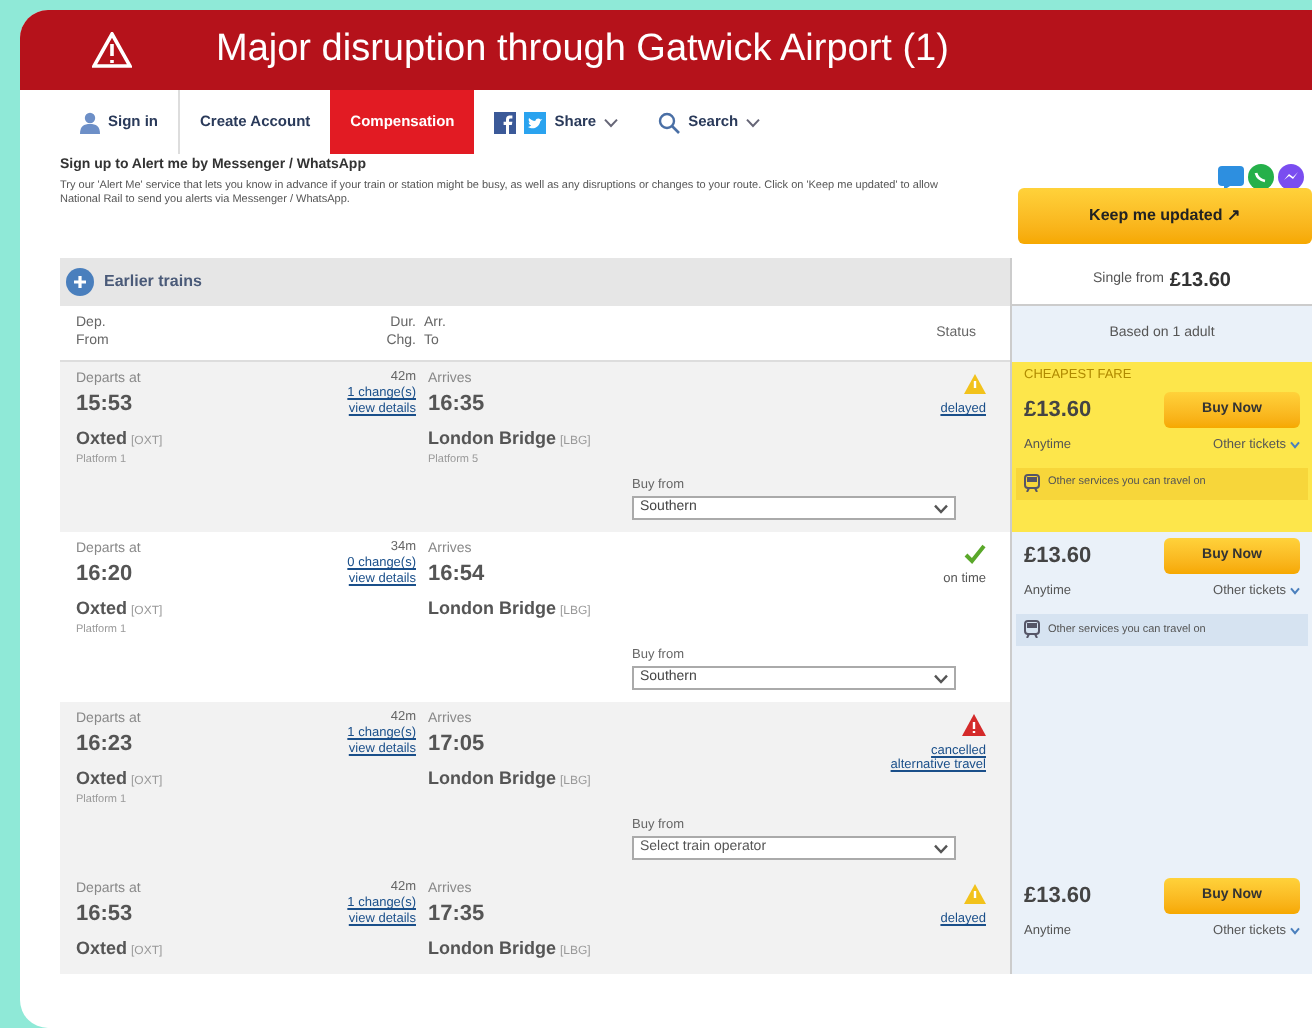  I want to click on sms-icon, so click(1231, 177).